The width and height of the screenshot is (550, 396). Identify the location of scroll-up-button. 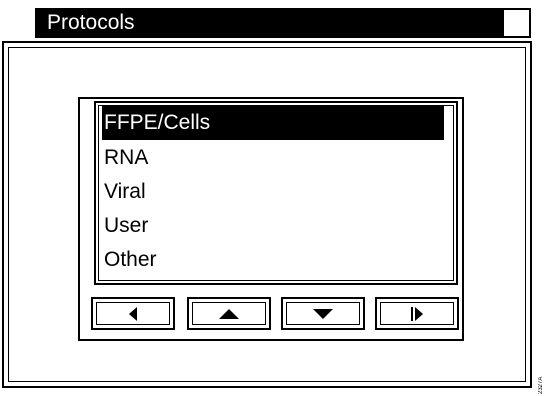
(229, 313).